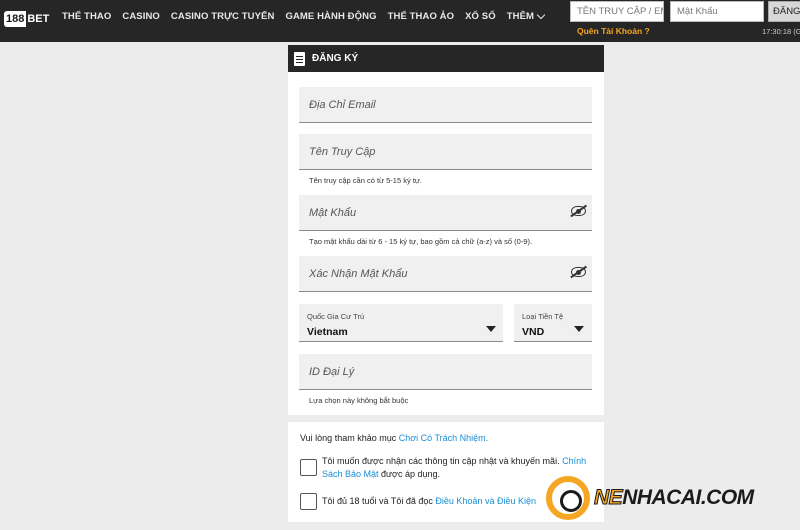 Image resolution: width=800 pixels, height=530 pixels. I want to click on register-title: ĐĂNG KÝ, so click(335, 58).